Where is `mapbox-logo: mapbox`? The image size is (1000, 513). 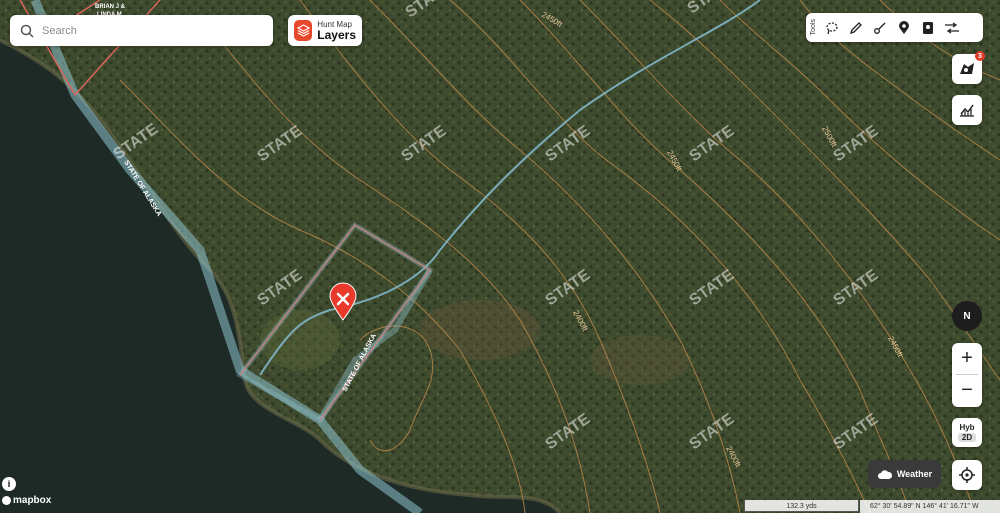 mapbox-logo: mapbox is located at coordinates (26, 500).